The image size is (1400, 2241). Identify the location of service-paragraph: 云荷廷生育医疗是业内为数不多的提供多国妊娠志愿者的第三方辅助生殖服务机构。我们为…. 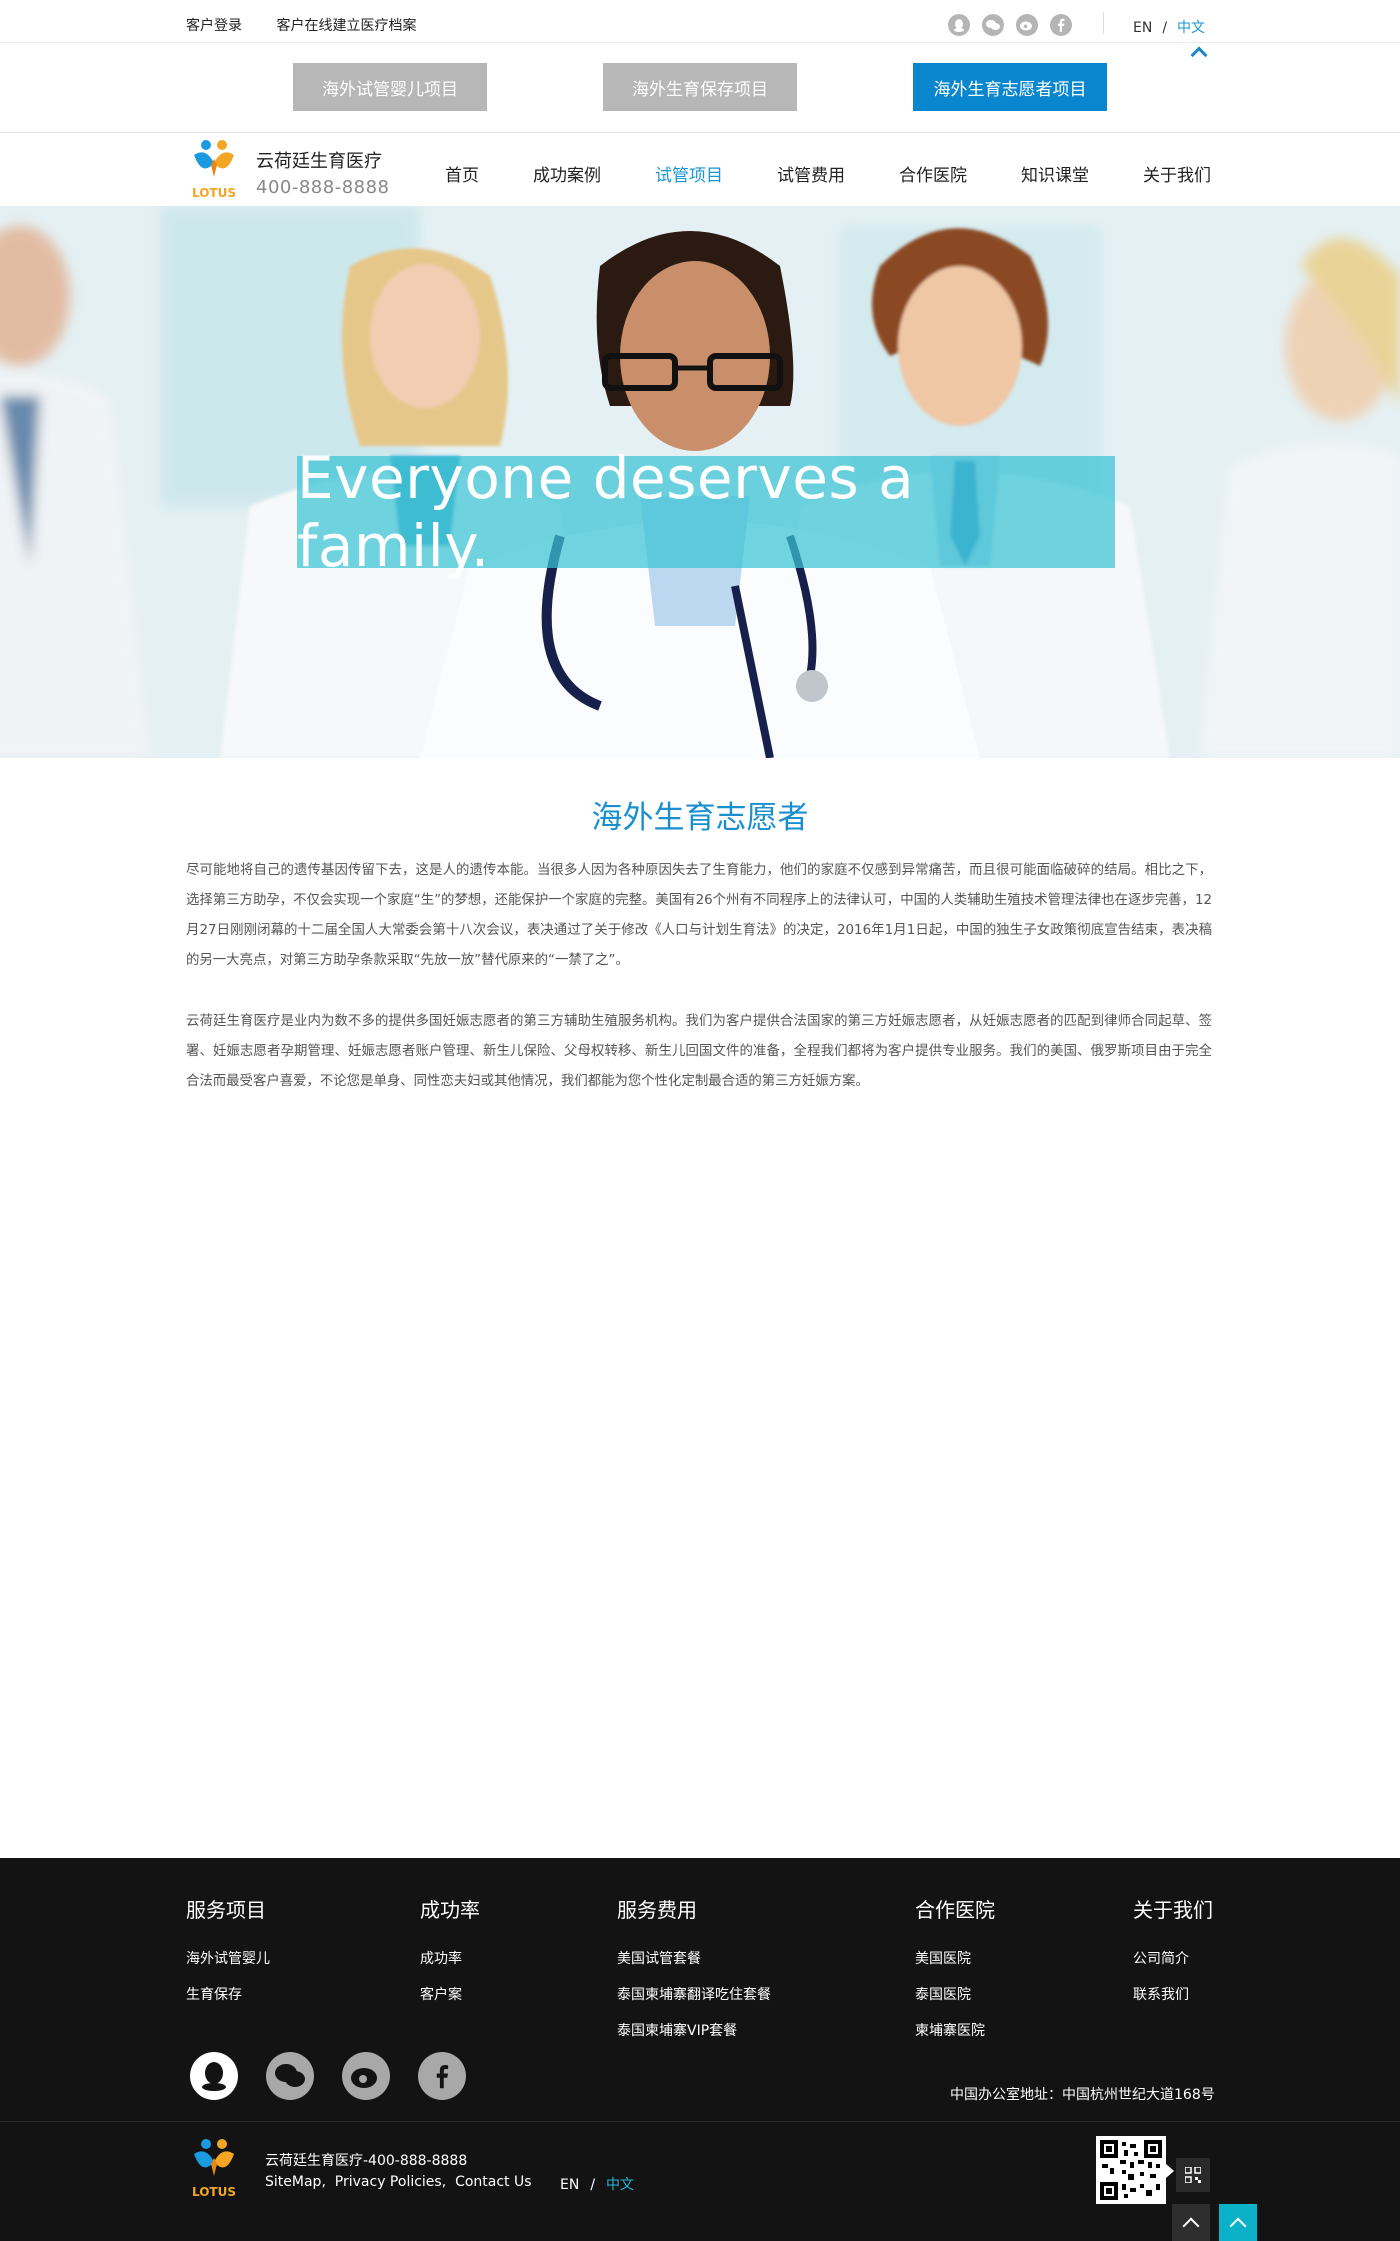
(699, 1051).